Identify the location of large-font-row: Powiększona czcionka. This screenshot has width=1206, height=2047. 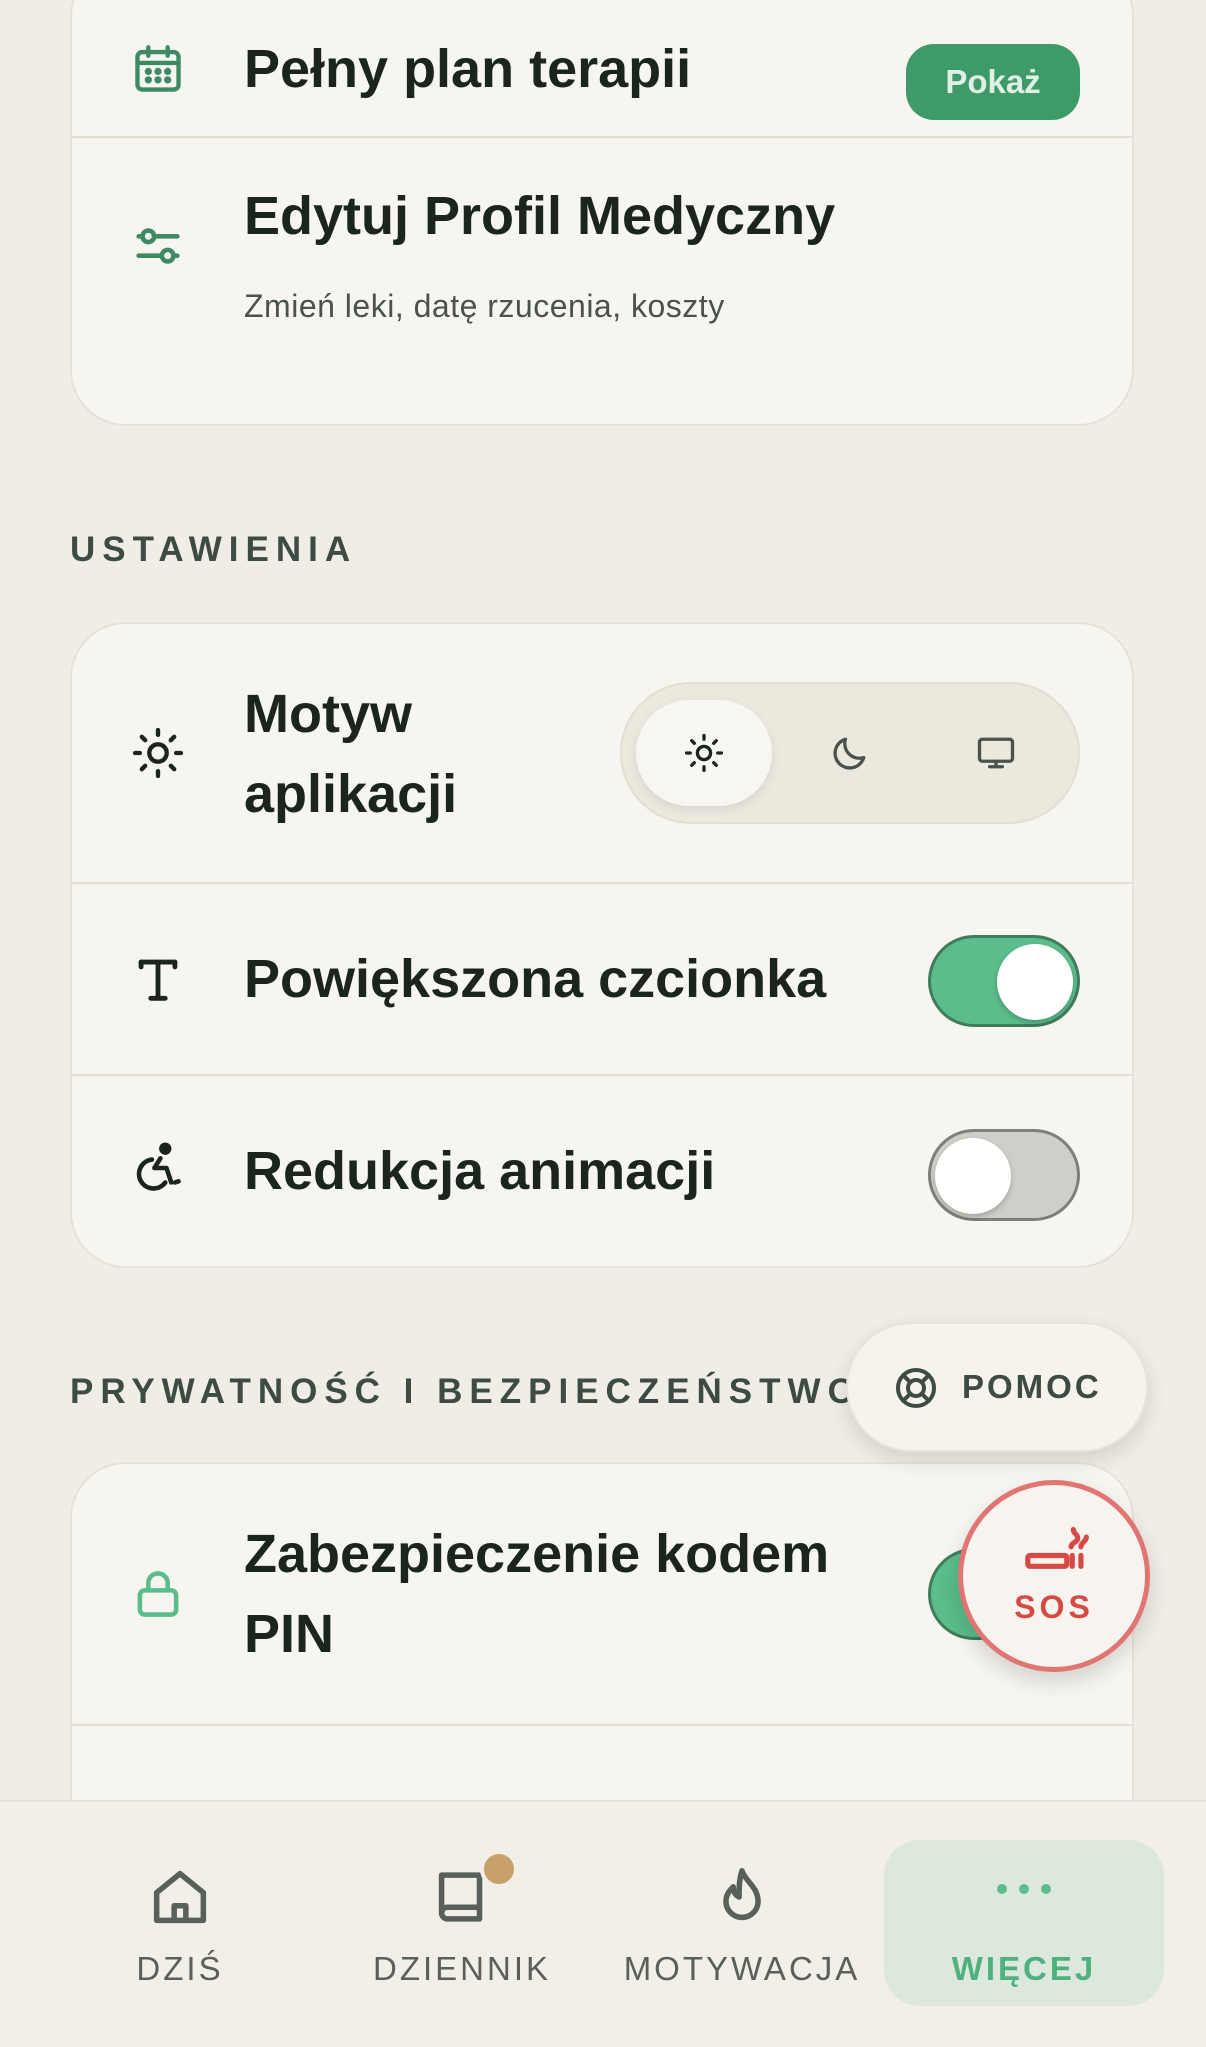
(602, 979).